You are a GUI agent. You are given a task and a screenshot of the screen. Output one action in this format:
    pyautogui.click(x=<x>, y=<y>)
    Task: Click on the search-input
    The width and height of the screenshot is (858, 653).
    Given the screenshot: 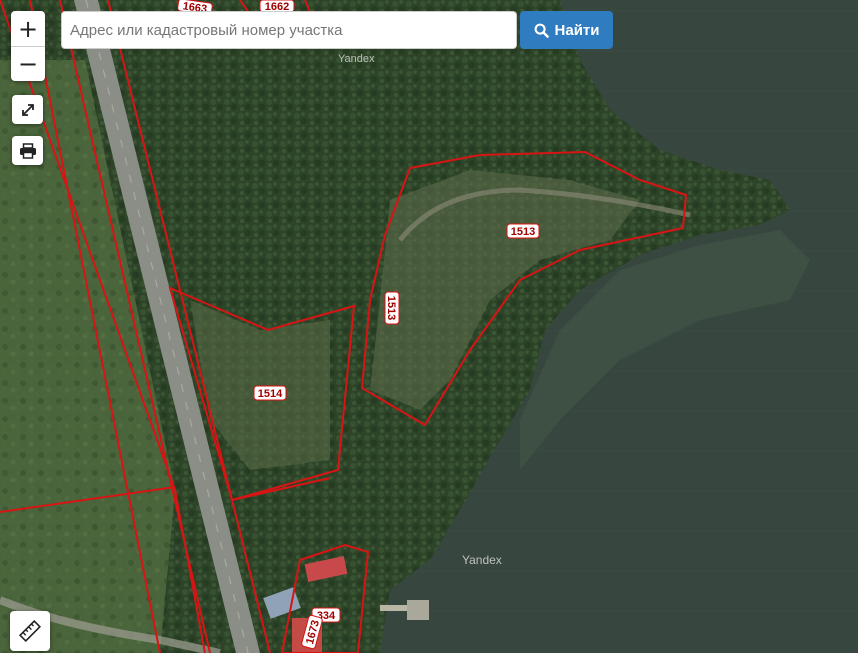 What is the action you would take?
    pyautogui.click(x=289, y=30)
    